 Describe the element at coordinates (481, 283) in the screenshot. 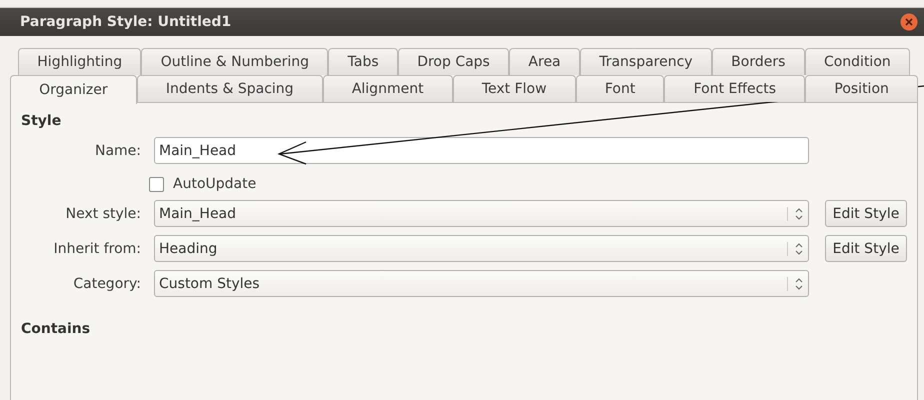

I see `style-dropdown: Custom Styles` at that location.